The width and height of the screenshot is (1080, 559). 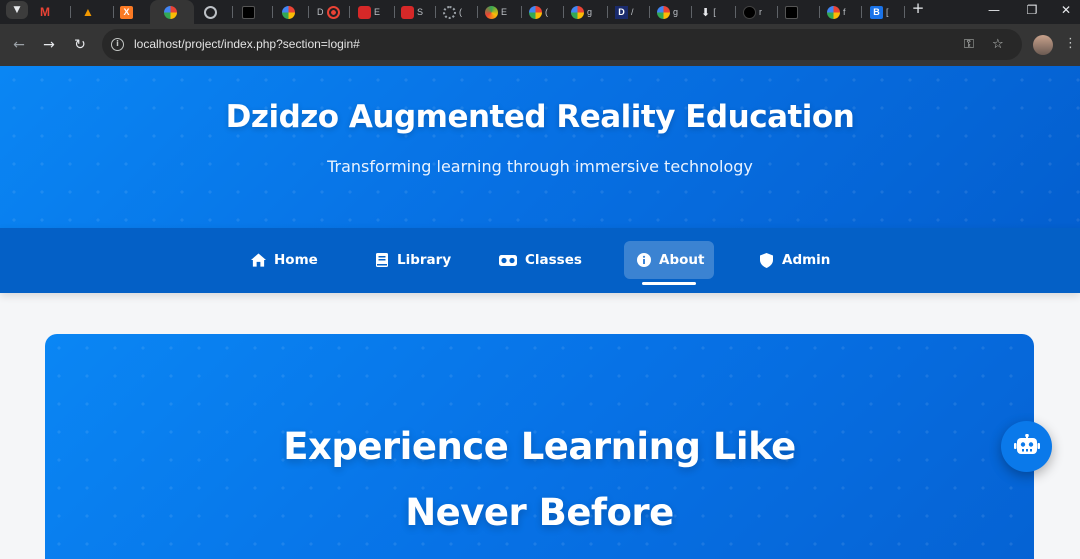 I want to click on b-logo-icon: B, so click(x=876, y=12).